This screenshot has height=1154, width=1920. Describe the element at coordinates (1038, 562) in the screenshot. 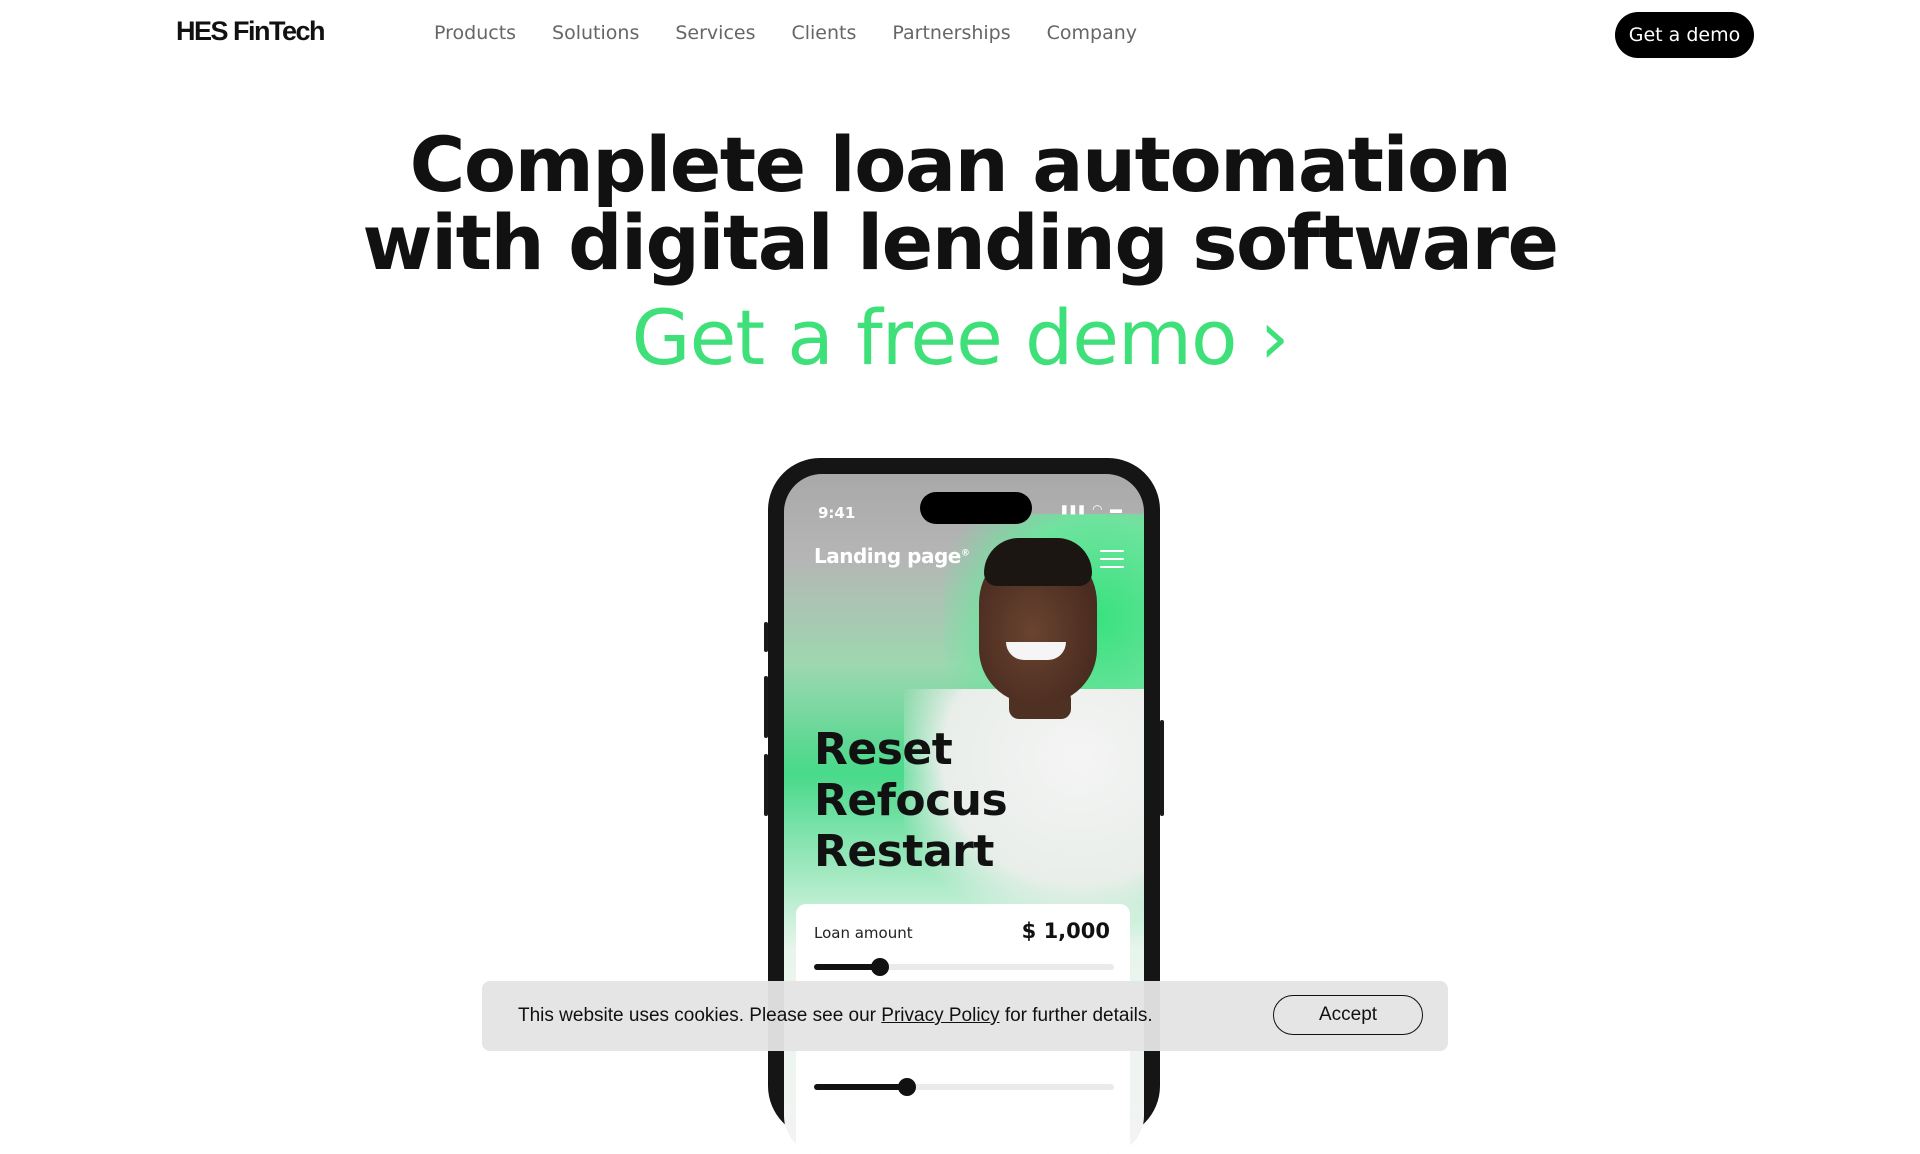

I see `hero-photo-hair` at that location.